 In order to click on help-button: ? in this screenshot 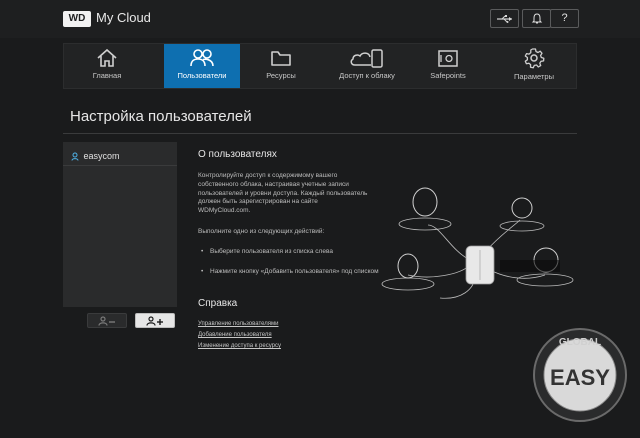, I will do `click(564, 18)`.